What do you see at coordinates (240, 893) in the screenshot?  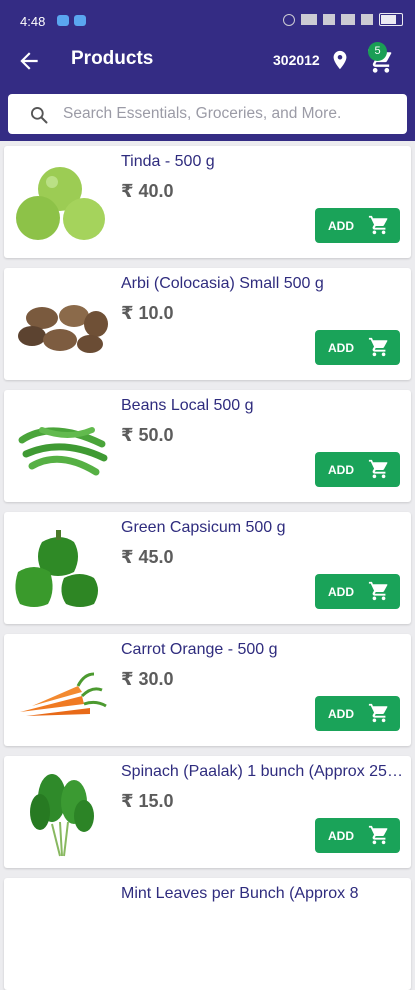 I see `product-name: Mint Leaves per Bunch (Approx 8` at bounding box center [240, 893].